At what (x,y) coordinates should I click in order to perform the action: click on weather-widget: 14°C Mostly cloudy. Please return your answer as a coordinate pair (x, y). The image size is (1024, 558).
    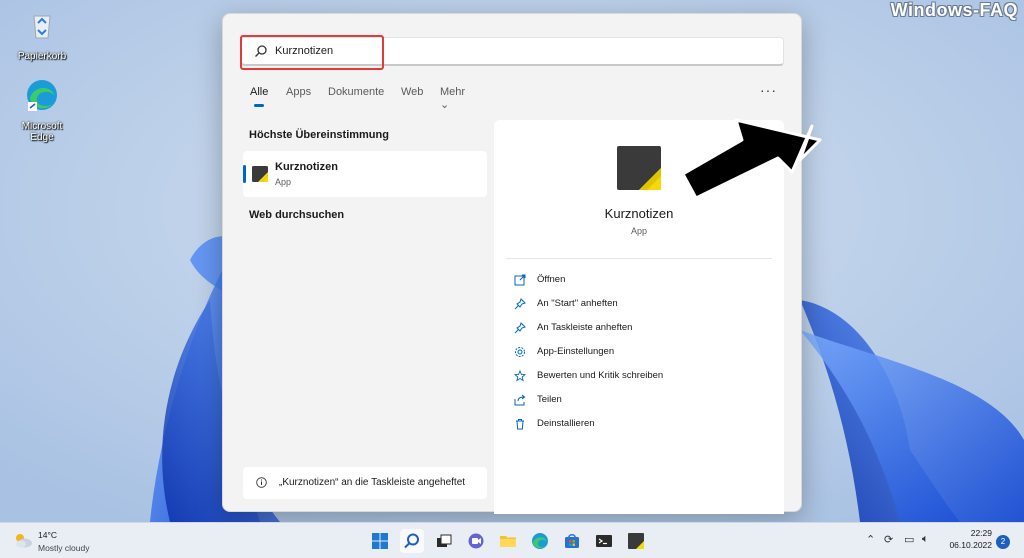
    Looking at the image, I should click on (67, 542).